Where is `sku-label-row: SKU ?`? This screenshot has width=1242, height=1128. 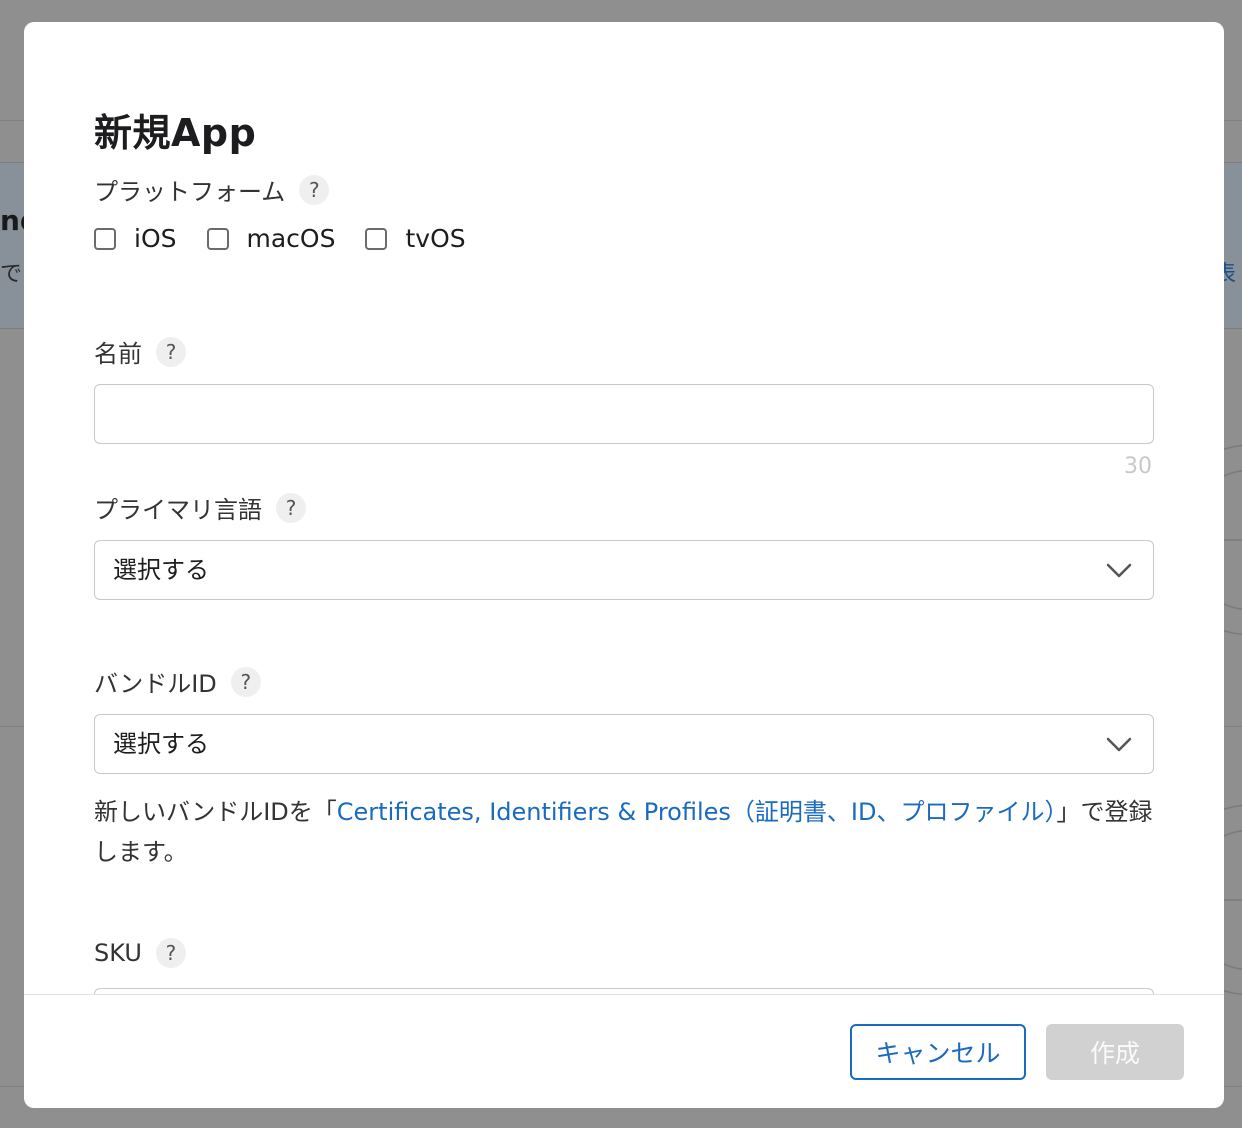 sku-label-row: SKU ? is located at coordinates (140, 953).